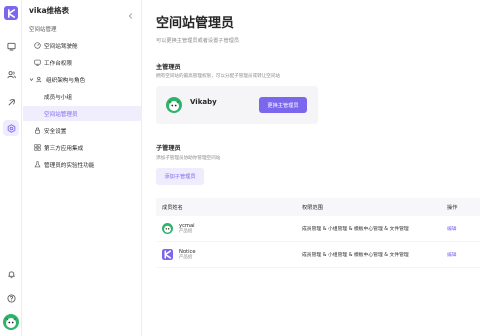 The width and height of the screenshot is (480, 336). I want to click on sidebar-section-label: 空间站管理, so click(43, 30).